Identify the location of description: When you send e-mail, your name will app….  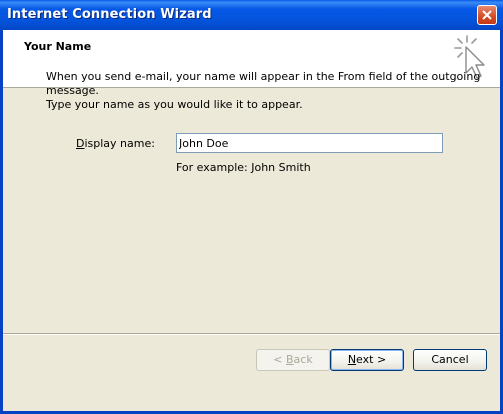
(266, 91).